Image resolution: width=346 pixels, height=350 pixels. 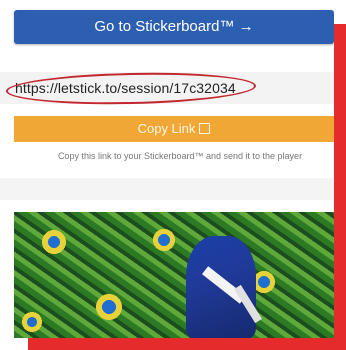 What do you see at coordinates (174, 27) in the screenshot?
I see `goto-stickerboard-button: Go to Stickerboard™ →` at bounding box center [174, 27].